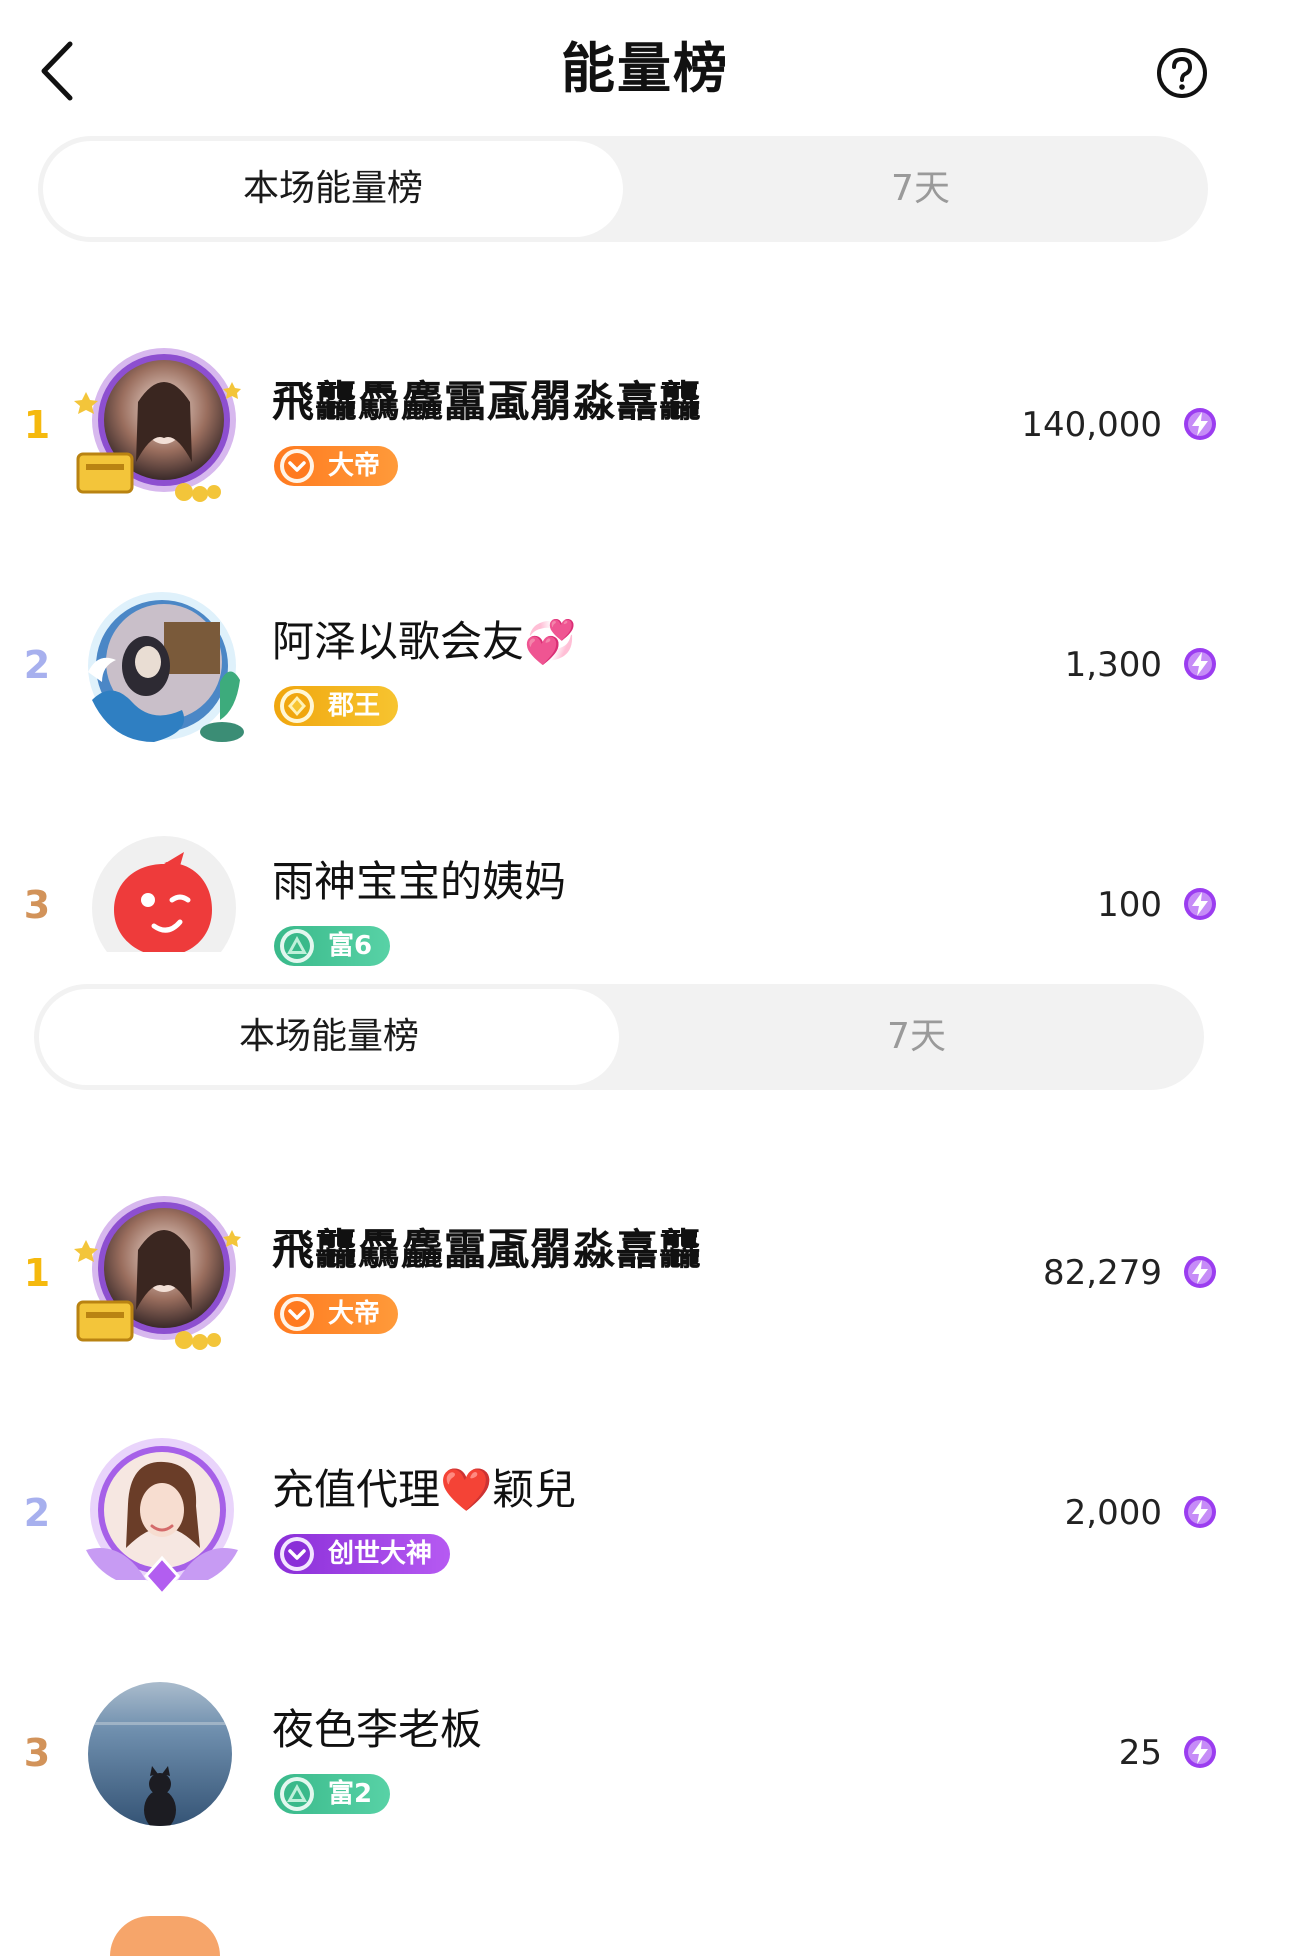 The width and height of the screenshot is (1290, 1956). What do you see at coordinates (424, 641) in the screenshot?
I see `user-name: 阿泽以歌会友💞` at bounding box center [424, 641].